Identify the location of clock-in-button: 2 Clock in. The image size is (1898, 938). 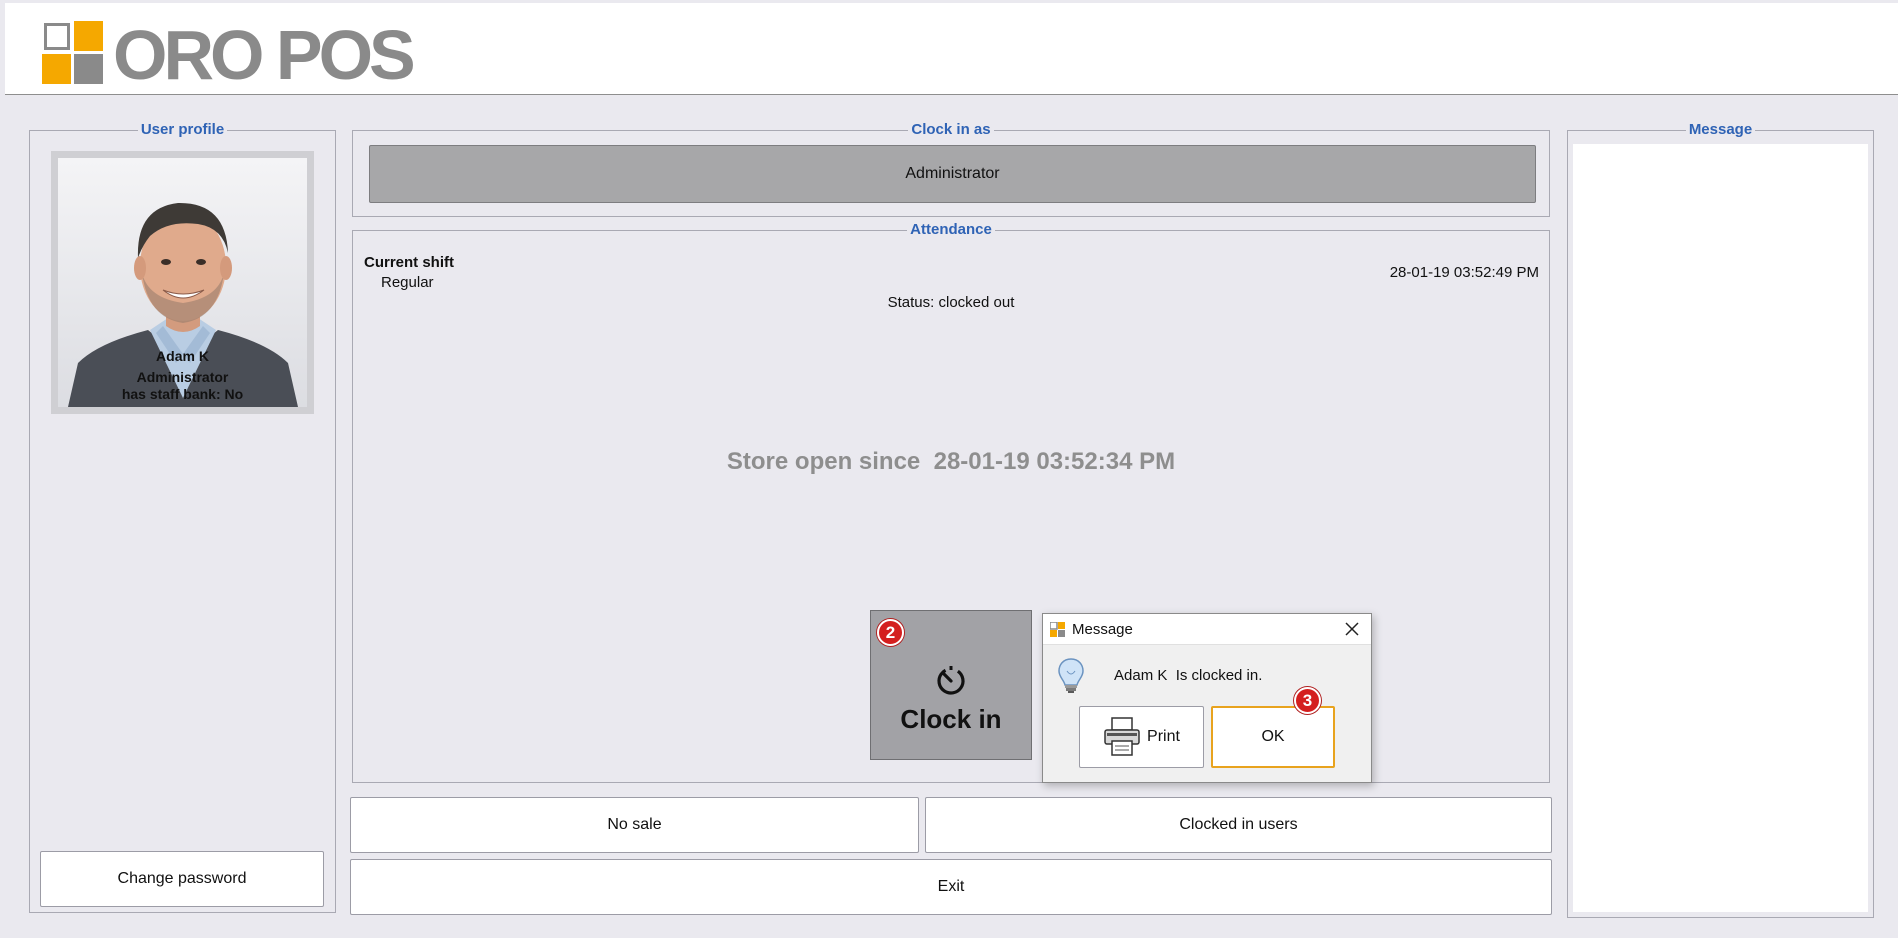
(951, 685).